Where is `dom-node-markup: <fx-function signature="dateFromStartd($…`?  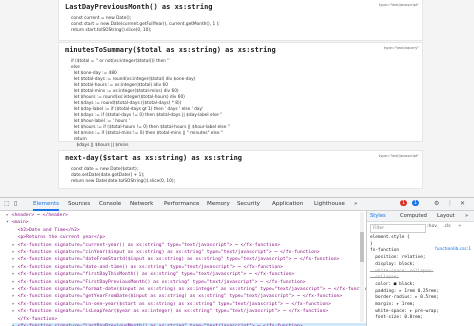
dom-node-markup: <fx-function signature="dateFromStartd($… is located at coordinates (178, 260).